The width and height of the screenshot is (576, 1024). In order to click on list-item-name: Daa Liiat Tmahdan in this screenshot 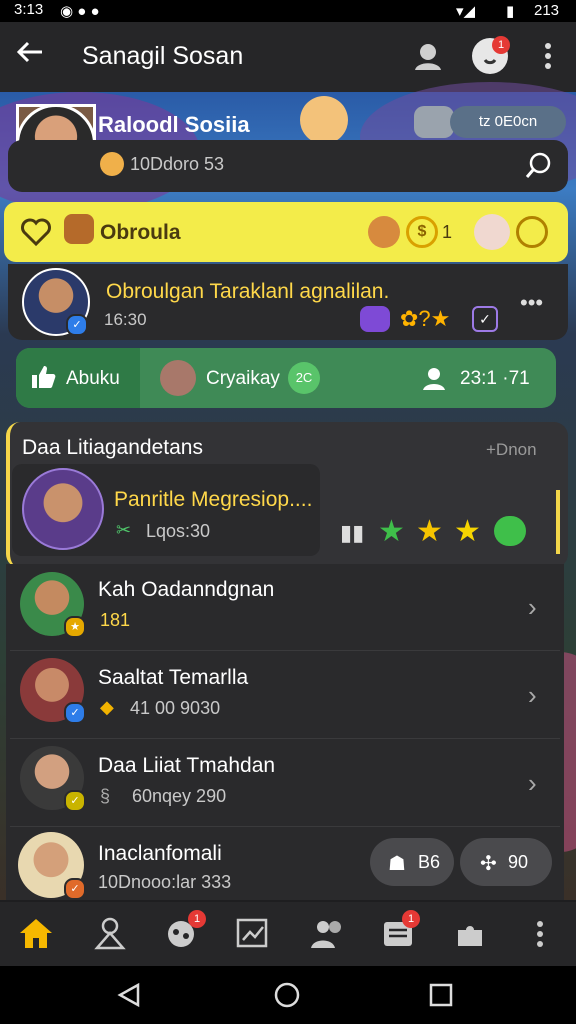, I will do `click(187, 765)`.